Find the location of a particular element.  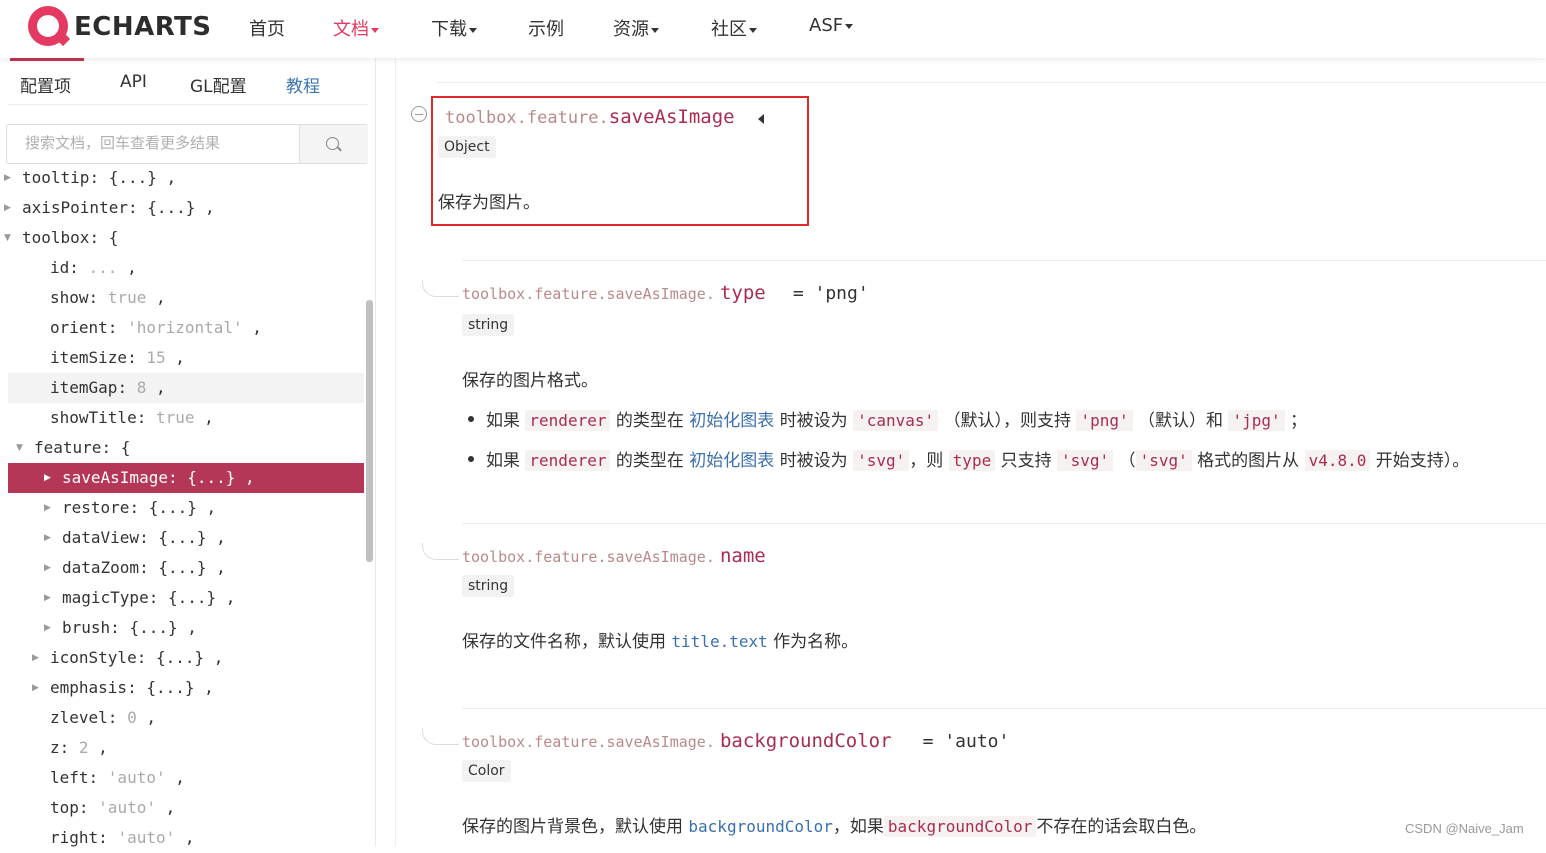

tree-item-saveasimage: ▶ saveAsImage: {...} , is located at coordinates (186, 478).